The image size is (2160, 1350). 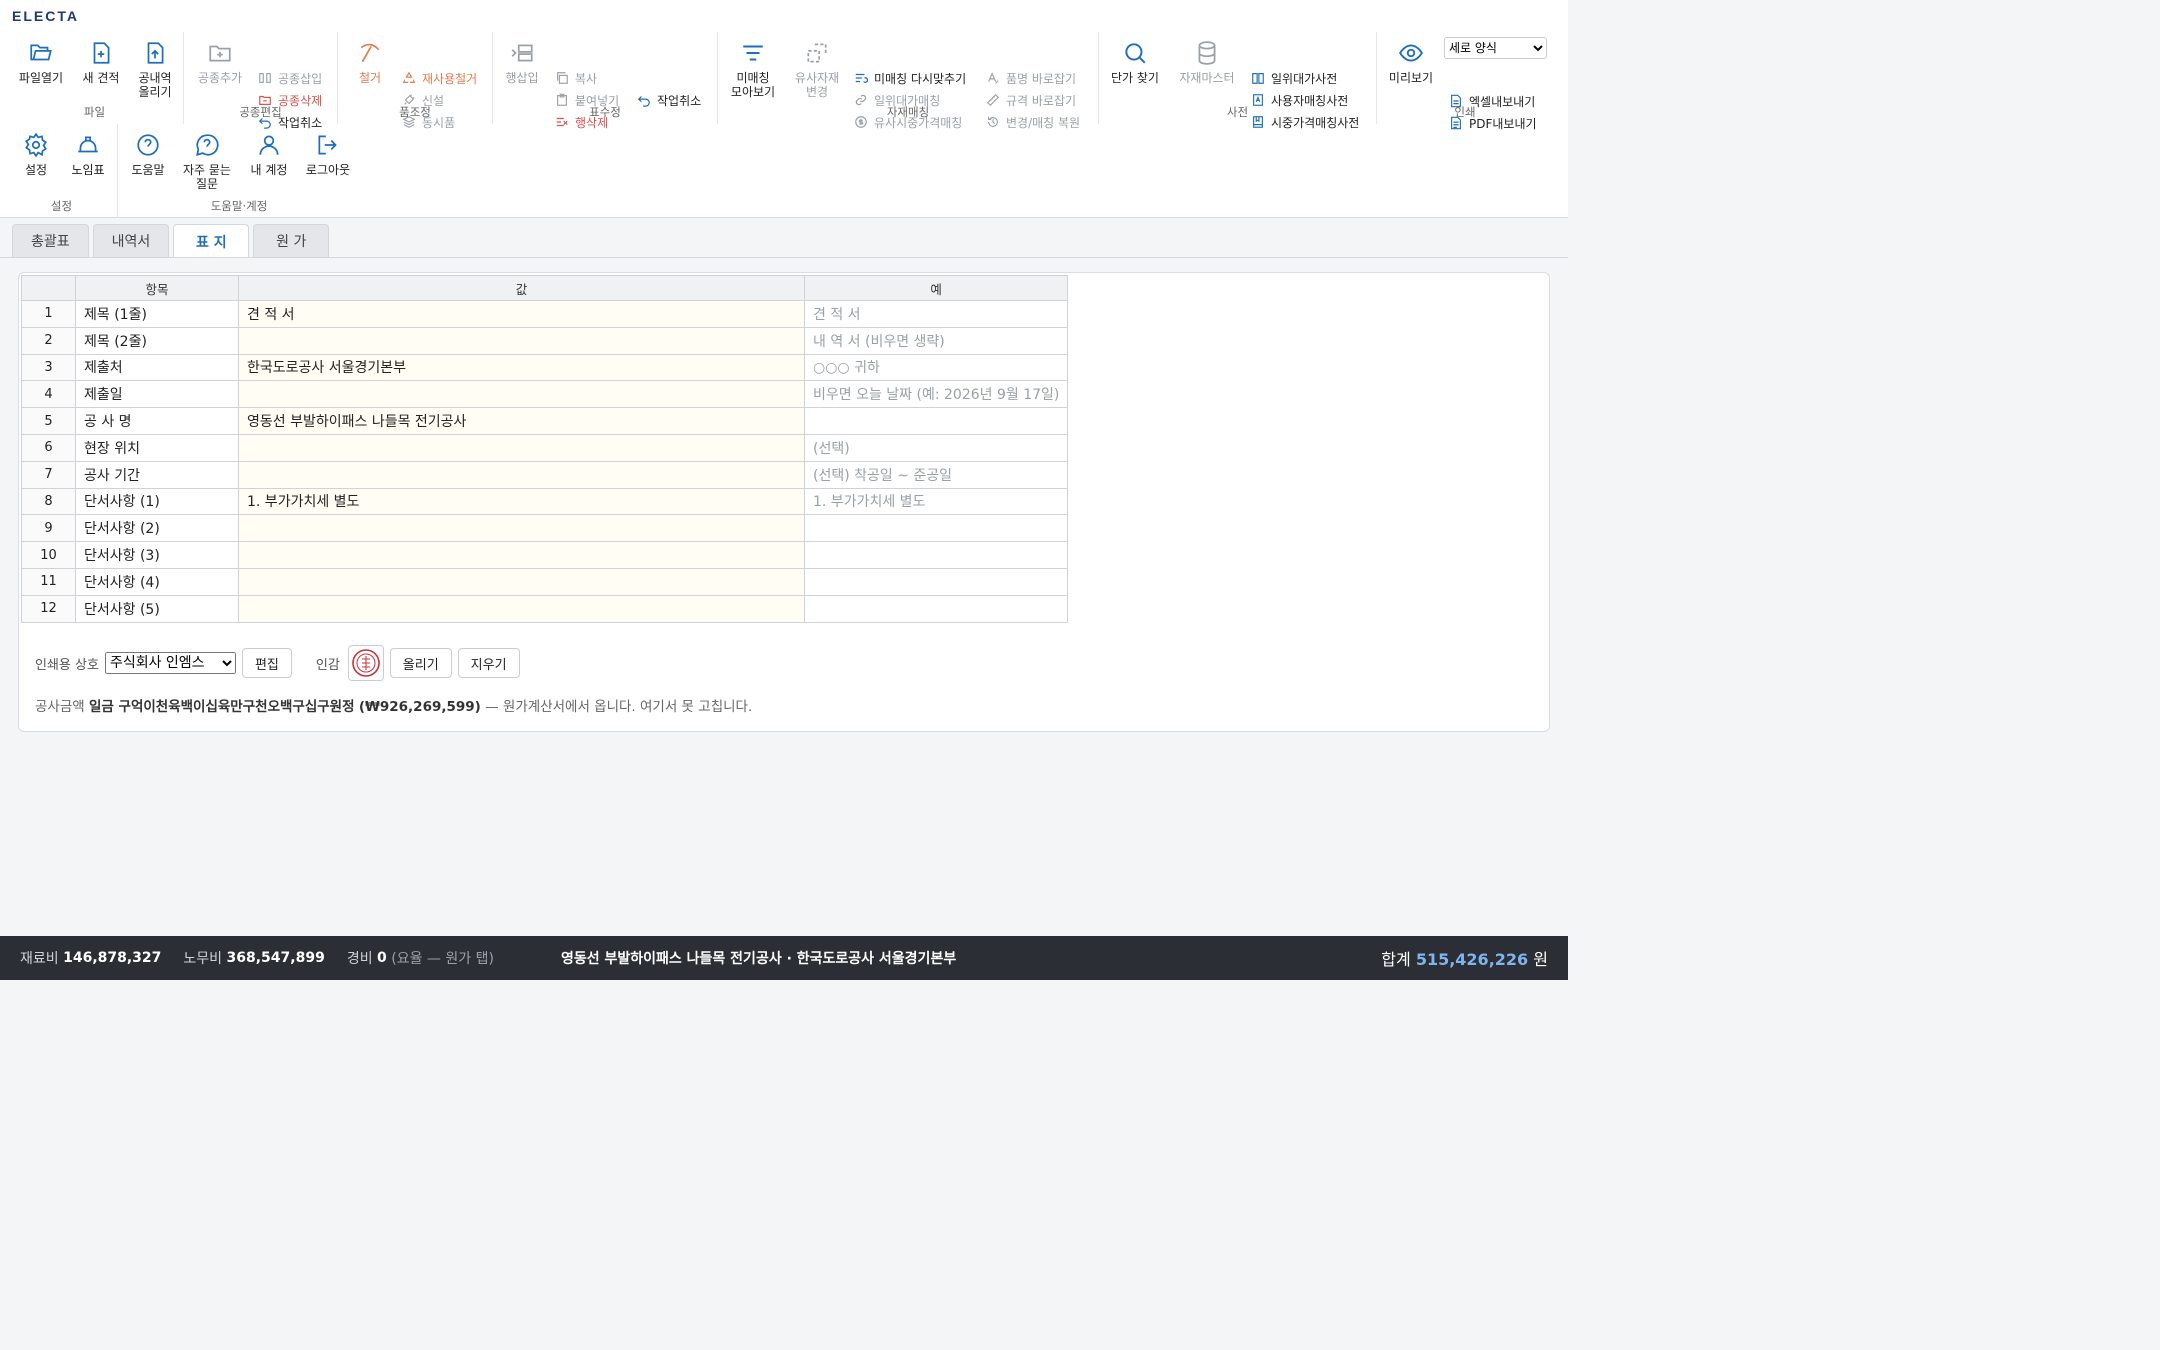 I want to click on help-account-group: 도움말 자주 묻는 질문 내 계정 로그아웃 도움말·계정, so click(x=239, y=171).